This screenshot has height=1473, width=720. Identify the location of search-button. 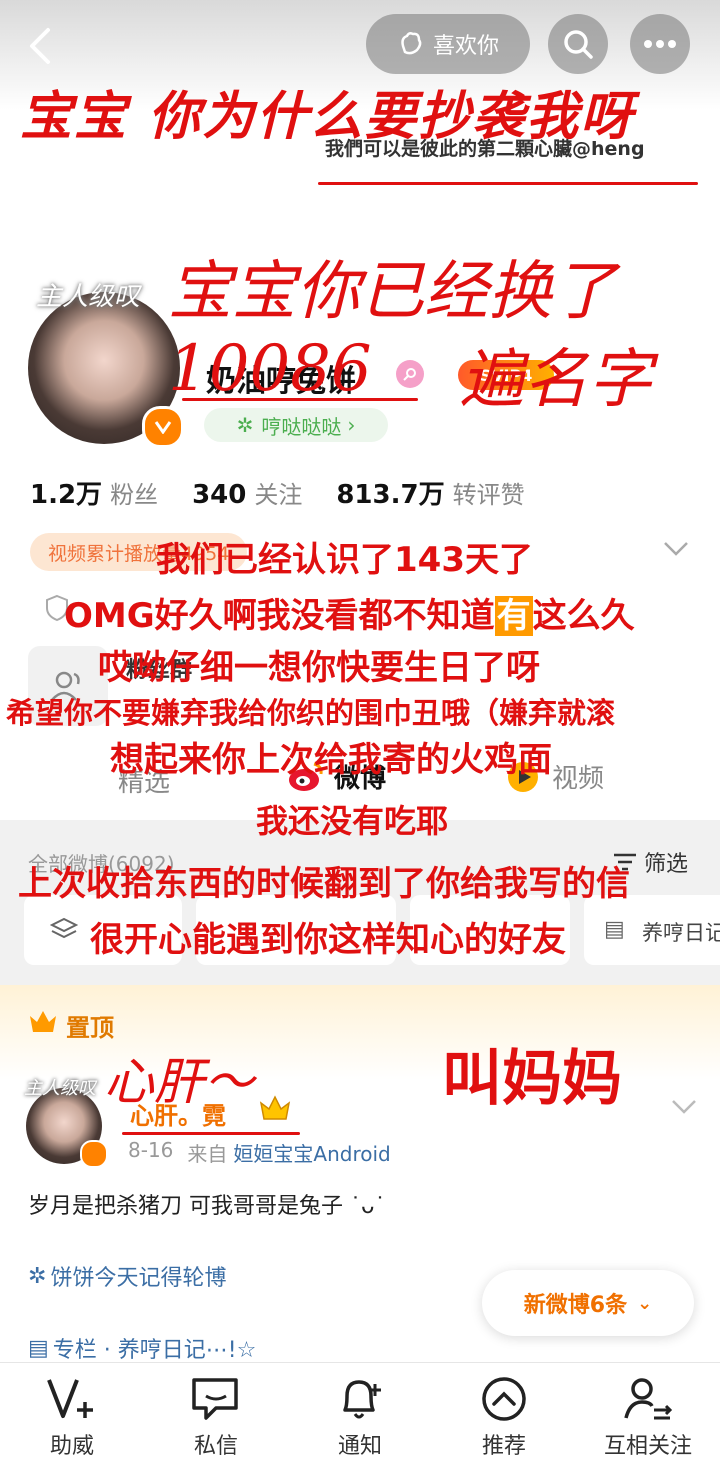
(578, 44).